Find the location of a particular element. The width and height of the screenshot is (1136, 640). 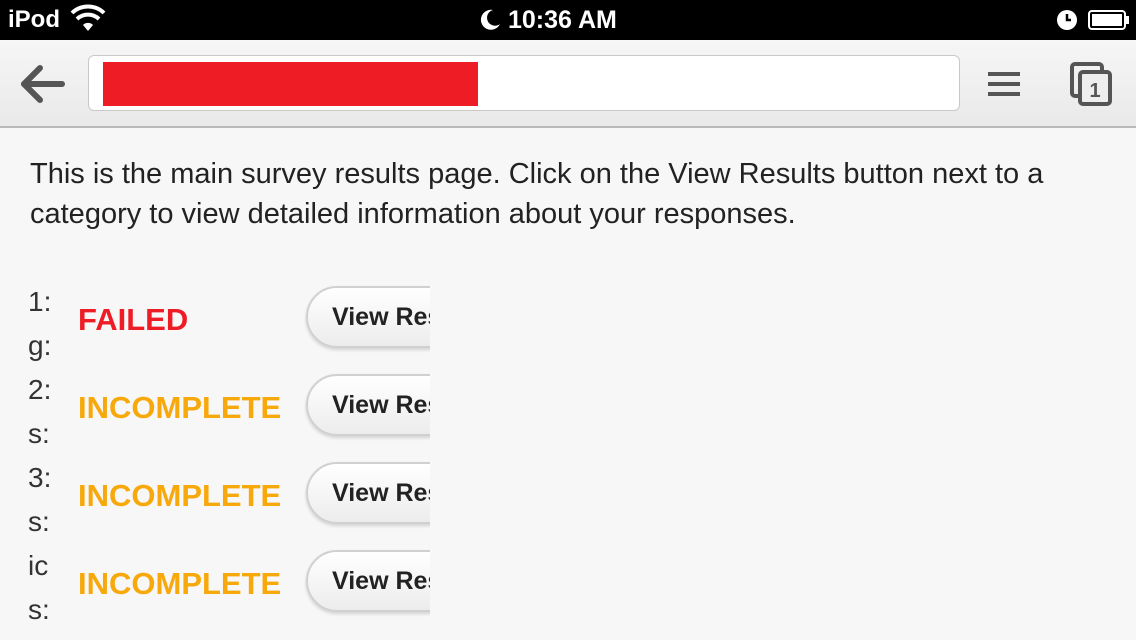

status-failed: FAILED is located at coordinates (133, 319).